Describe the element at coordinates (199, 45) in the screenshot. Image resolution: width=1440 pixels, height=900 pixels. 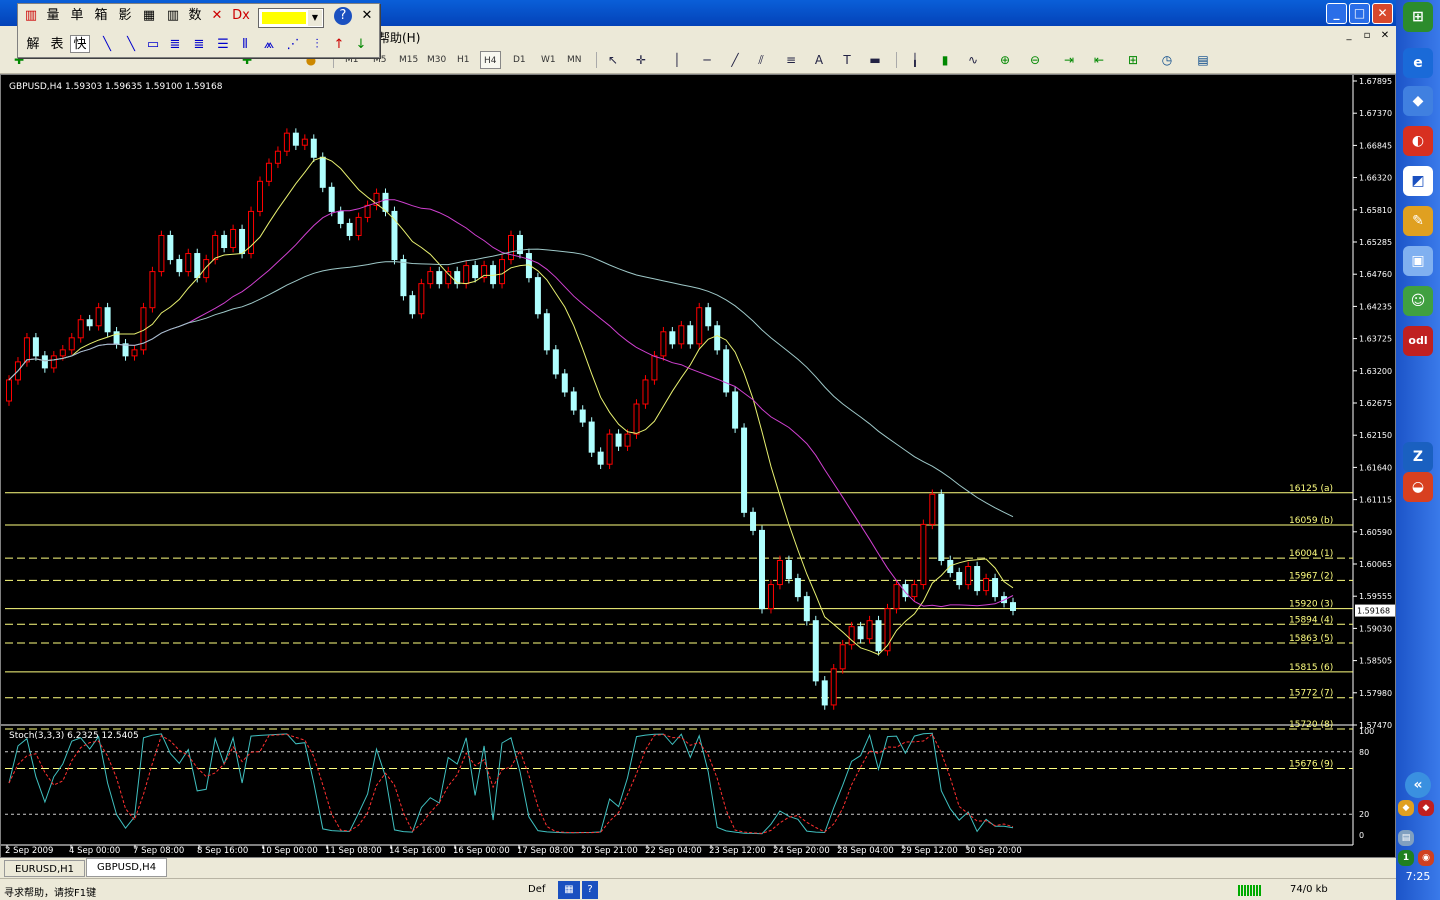
I see `fib-channel-icon: ≣` at that location.